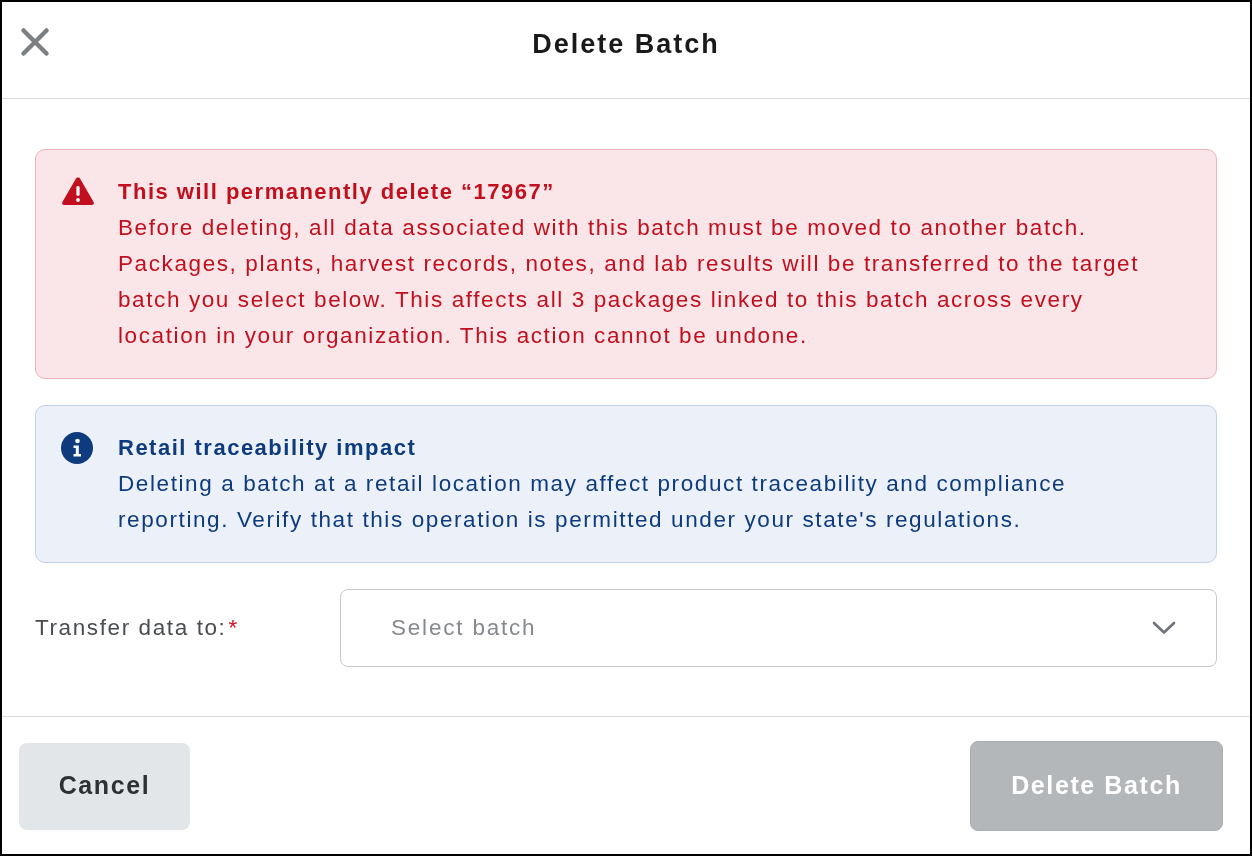 Image resolution: width=1252 pixels, height=856 pixels. Describe the element at coordinates (104, 786) in the screenshot. I see `cancel-button: Cancel` at that location.